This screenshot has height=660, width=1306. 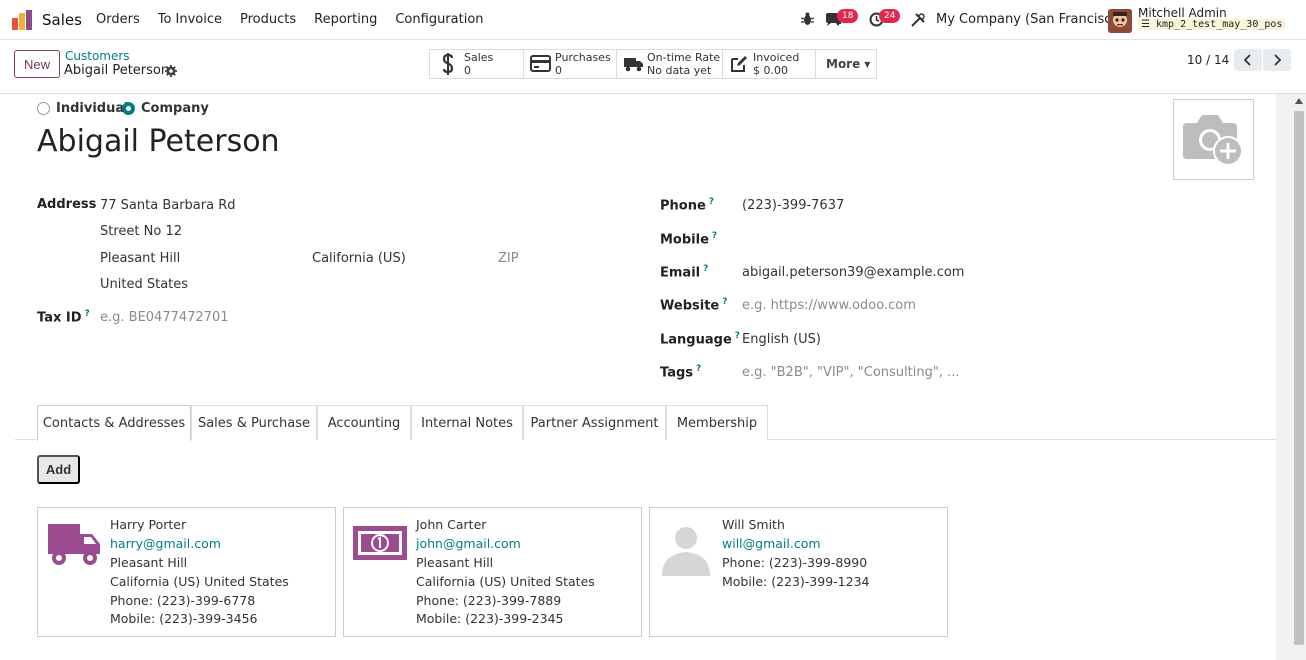 I want to click on tab-sales-purchase: Sales & Purchase, so click(x=254, y=422).